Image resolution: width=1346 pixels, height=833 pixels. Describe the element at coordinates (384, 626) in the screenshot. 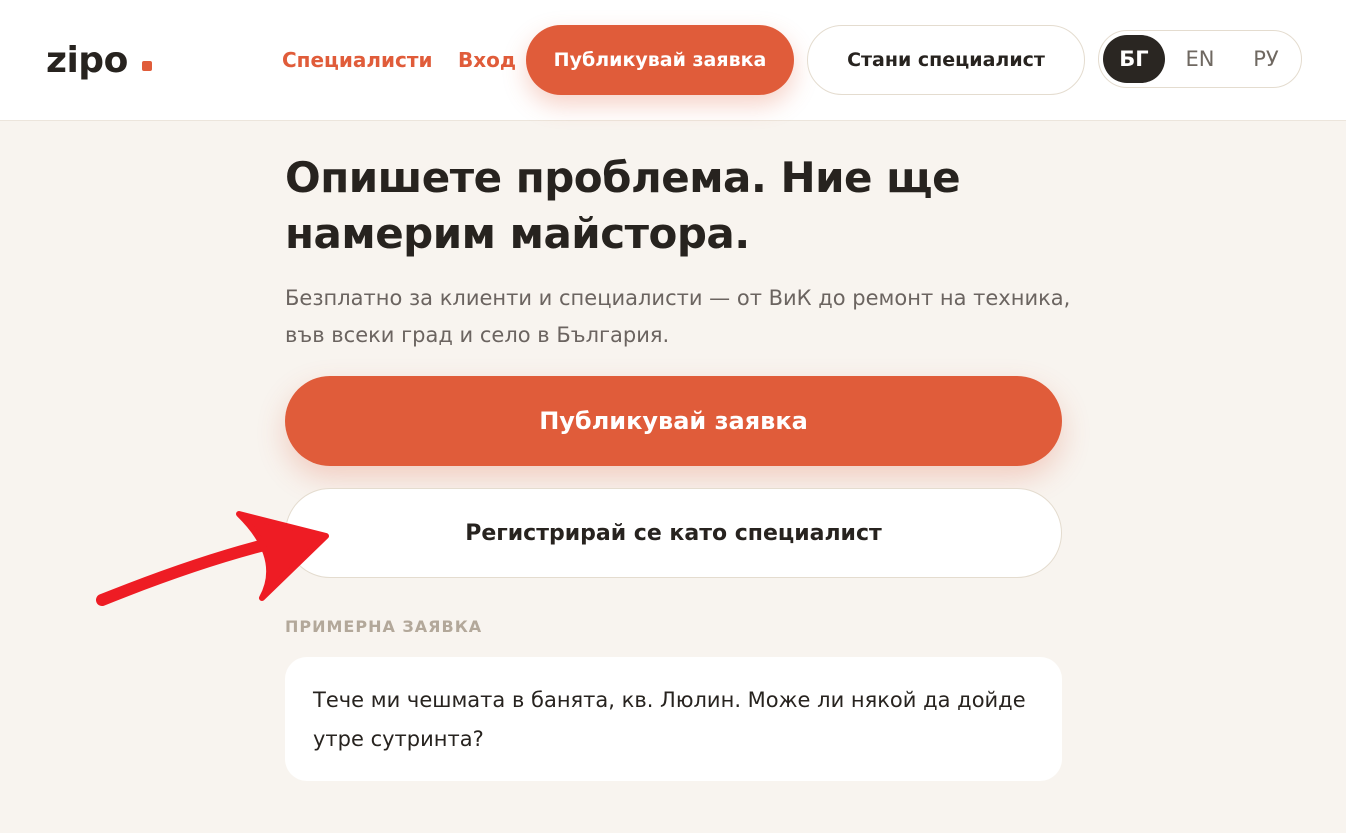

I see `example-request-label: ПРИМЕРНА ЗАЯВКА` at that location.